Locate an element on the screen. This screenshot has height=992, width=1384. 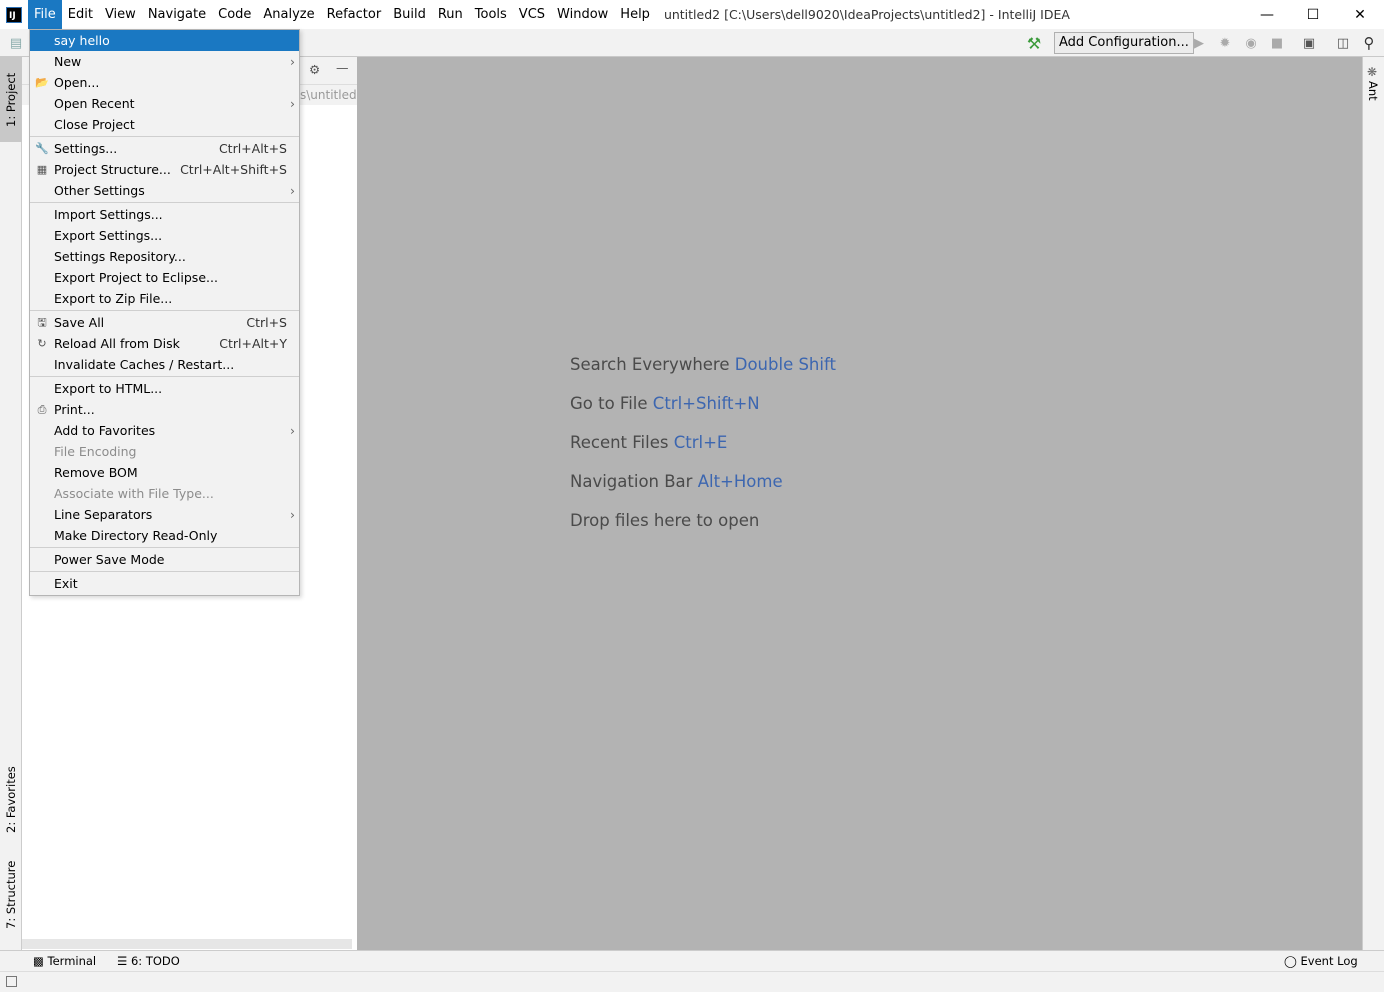
menu-item-label: Add to Favorites is located at coordinates (105, 430).